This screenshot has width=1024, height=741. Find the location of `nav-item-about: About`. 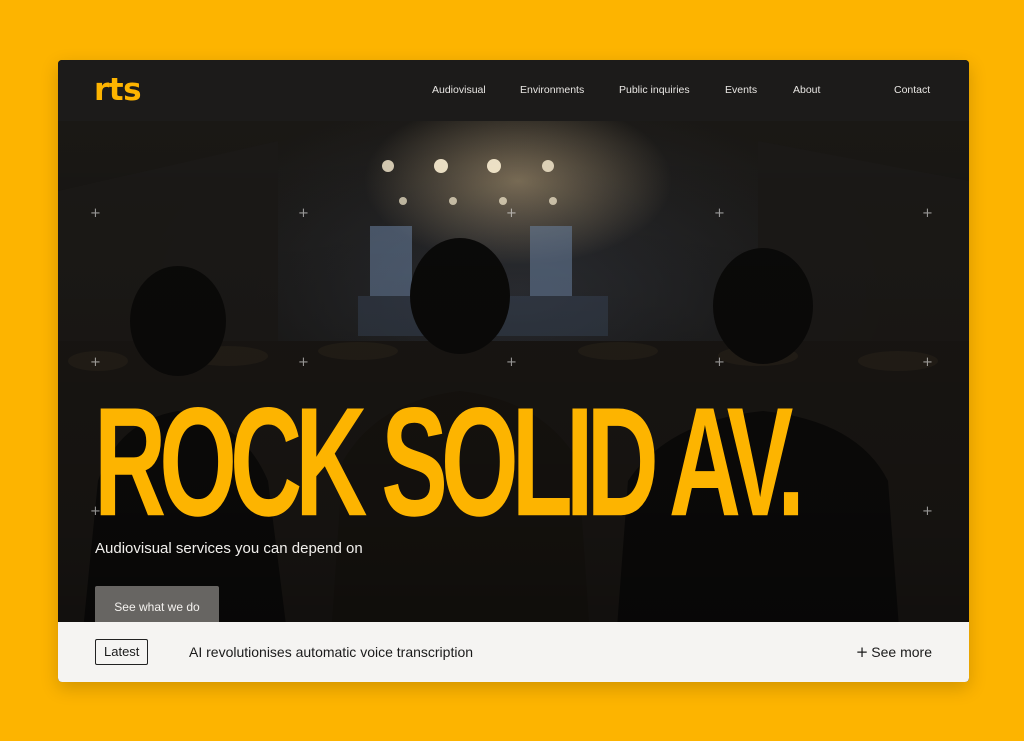

nav-item-about: About is located at coordinates (806, 90).